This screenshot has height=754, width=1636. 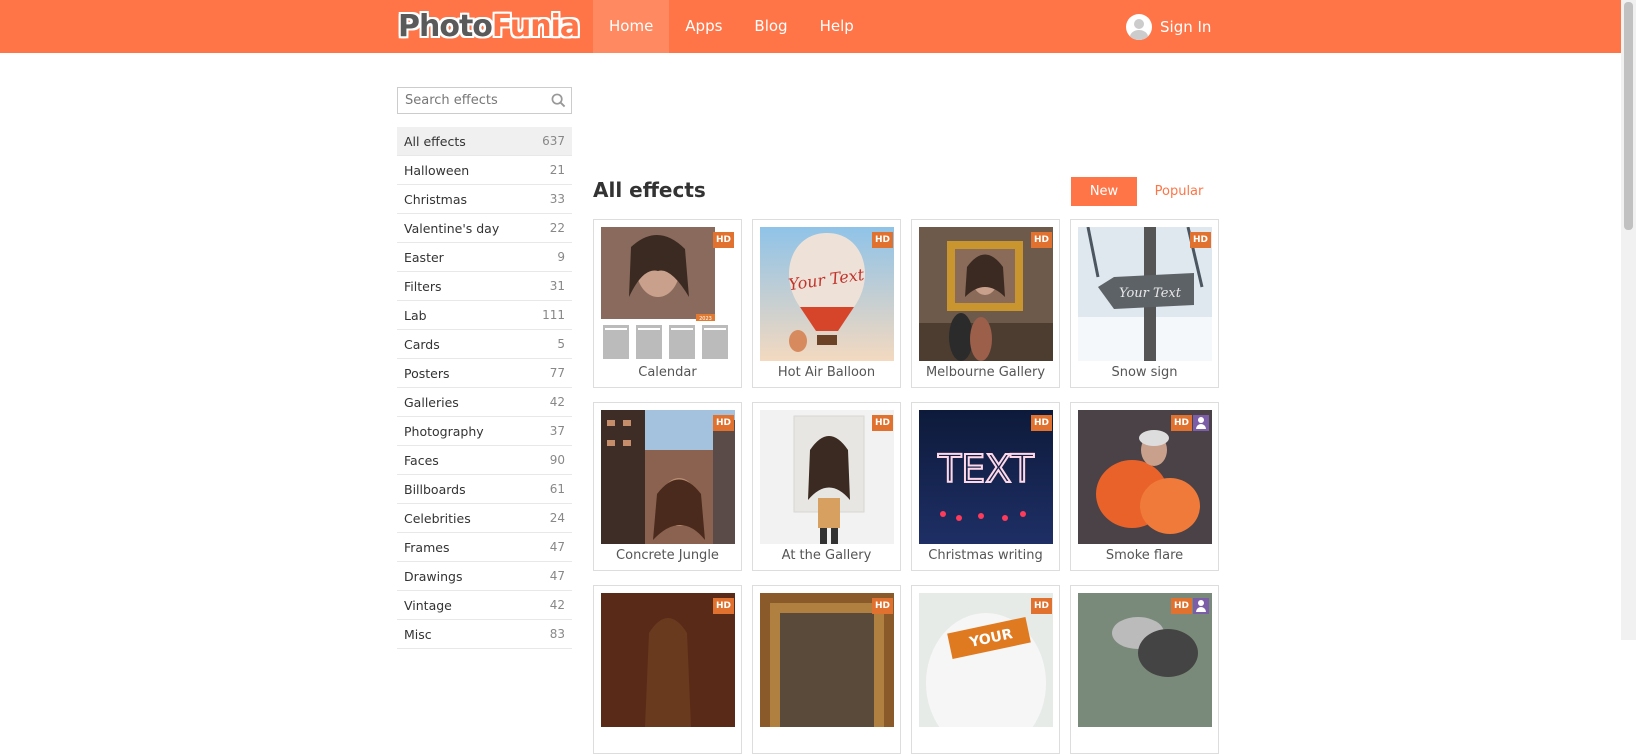 I want to click on category-item: Misc 83, so click(x=484, y=634).